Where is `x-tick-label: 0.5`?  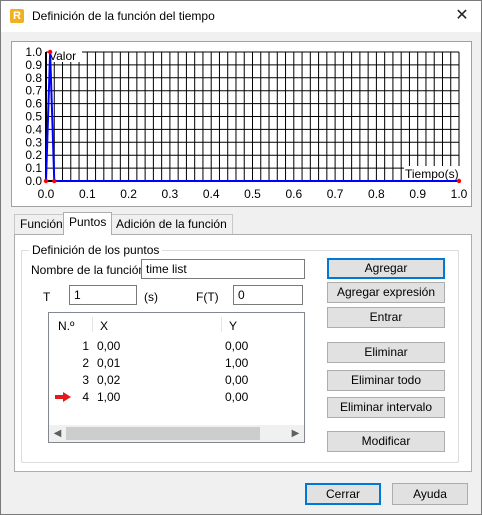 x-tick-label: 0.5 is located at coordinates (252, 194).